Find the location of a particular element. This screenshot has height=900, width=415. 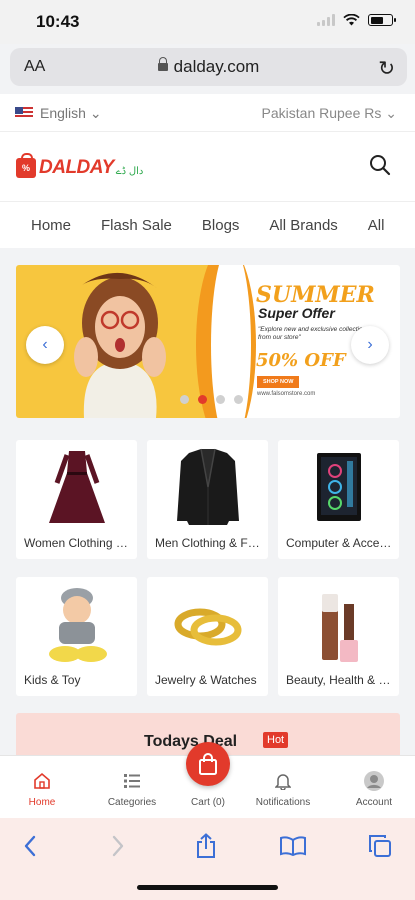

chevron-left-icon is located at coordinates (30, 846).